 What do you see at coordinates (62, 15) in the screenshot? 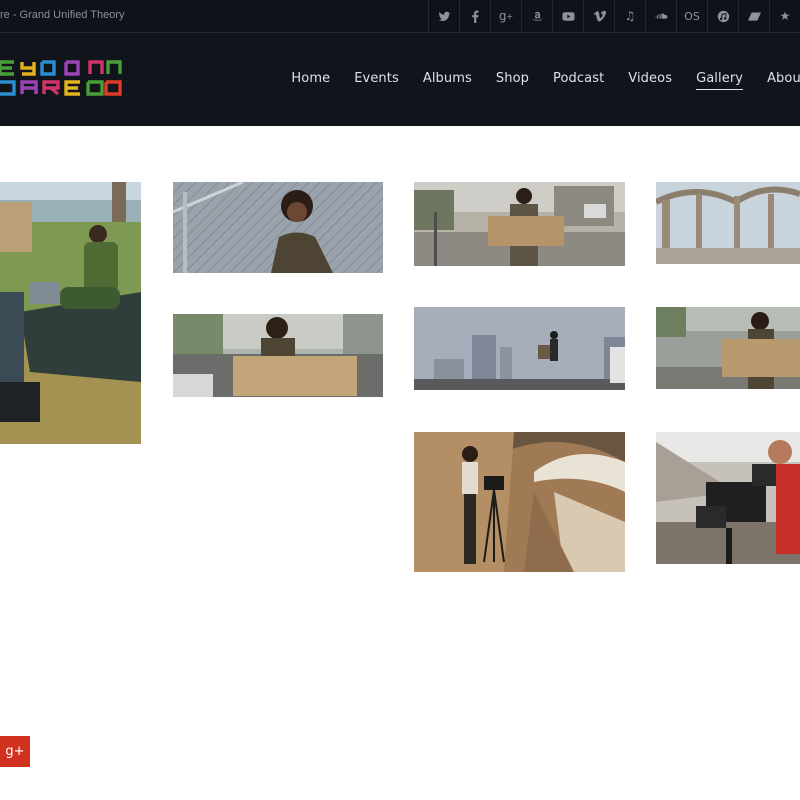
I see `now-playing-ticker: re - Grand Unified Theory` at bounding box center [62, 15].